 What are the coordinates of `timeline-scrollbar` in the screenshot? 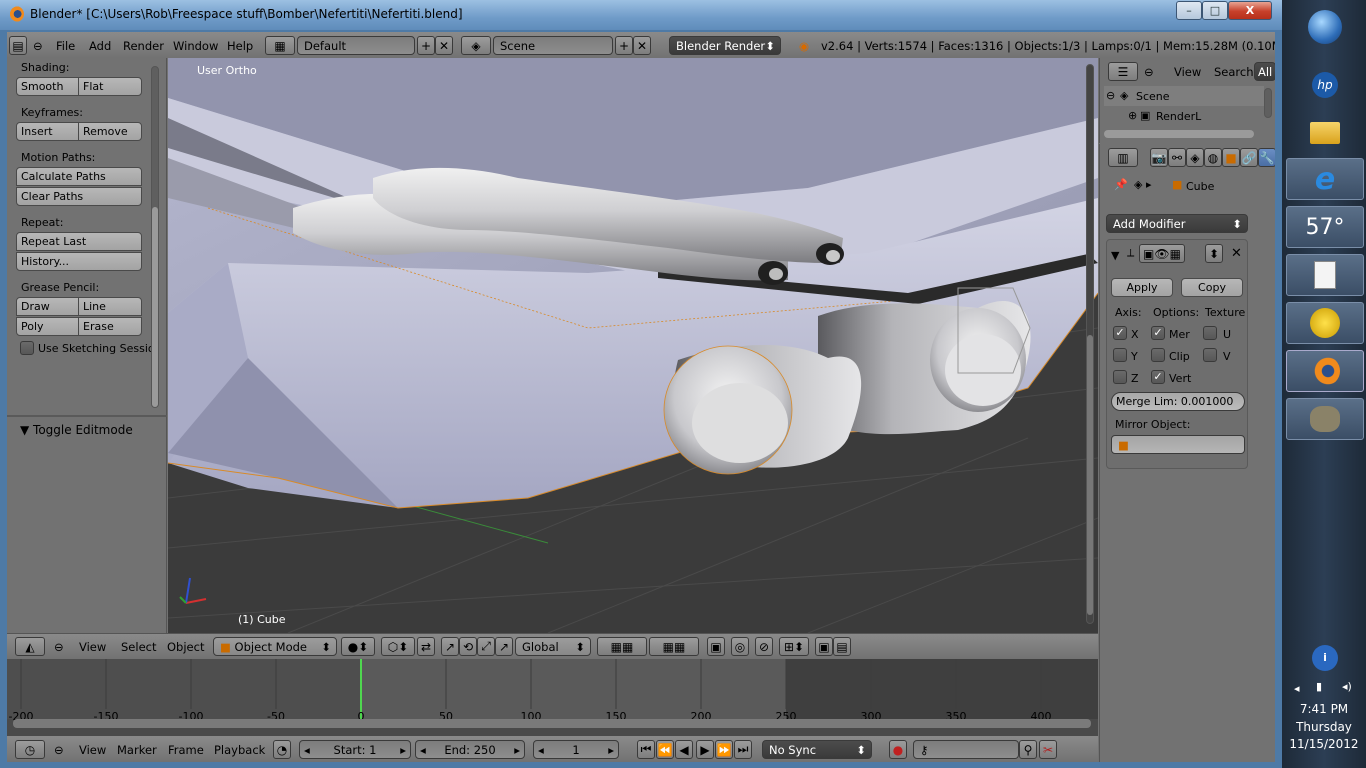 It's located at (552, 723).